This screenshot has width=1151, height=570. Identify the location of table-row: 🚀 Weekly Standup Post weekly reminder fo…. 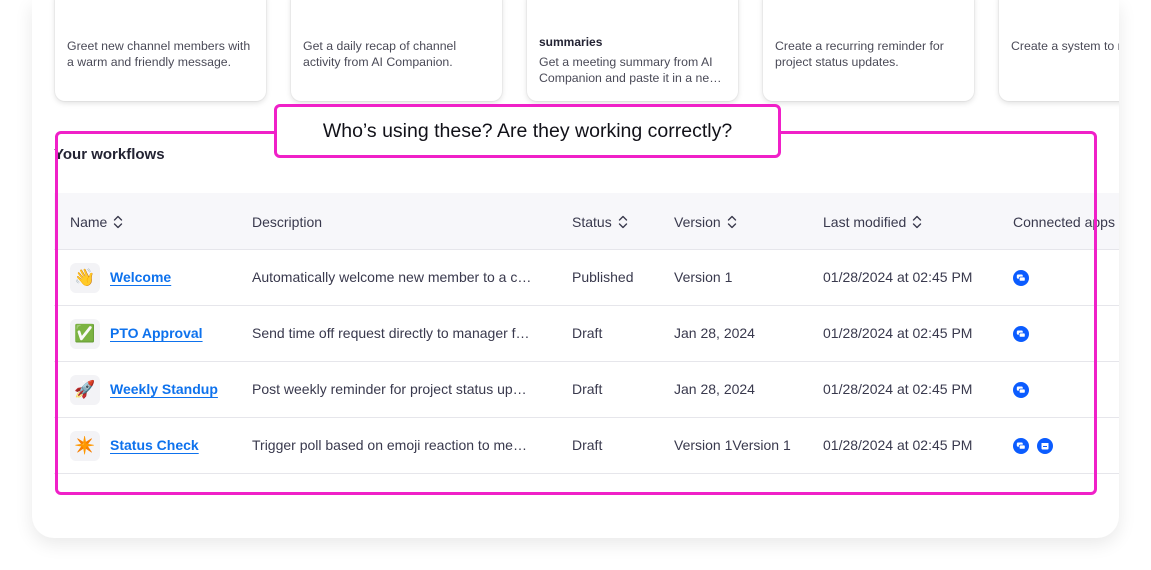
(586, 390).